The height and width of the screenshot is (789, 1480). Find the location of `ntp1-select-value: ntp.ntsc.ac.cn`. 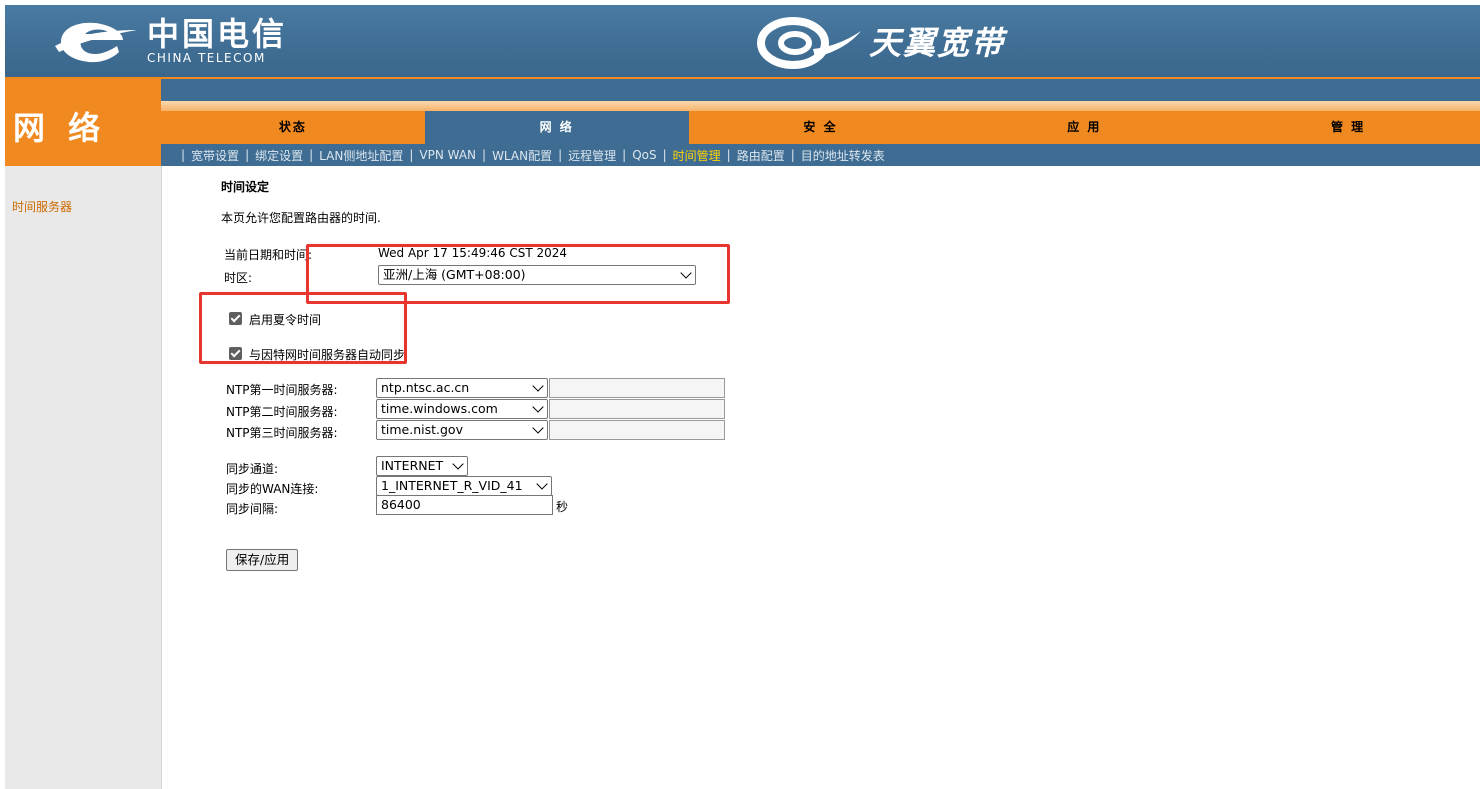

ntp1-select-value: ntp.ntsc.ac.cn is located at coordinates (425, 387).